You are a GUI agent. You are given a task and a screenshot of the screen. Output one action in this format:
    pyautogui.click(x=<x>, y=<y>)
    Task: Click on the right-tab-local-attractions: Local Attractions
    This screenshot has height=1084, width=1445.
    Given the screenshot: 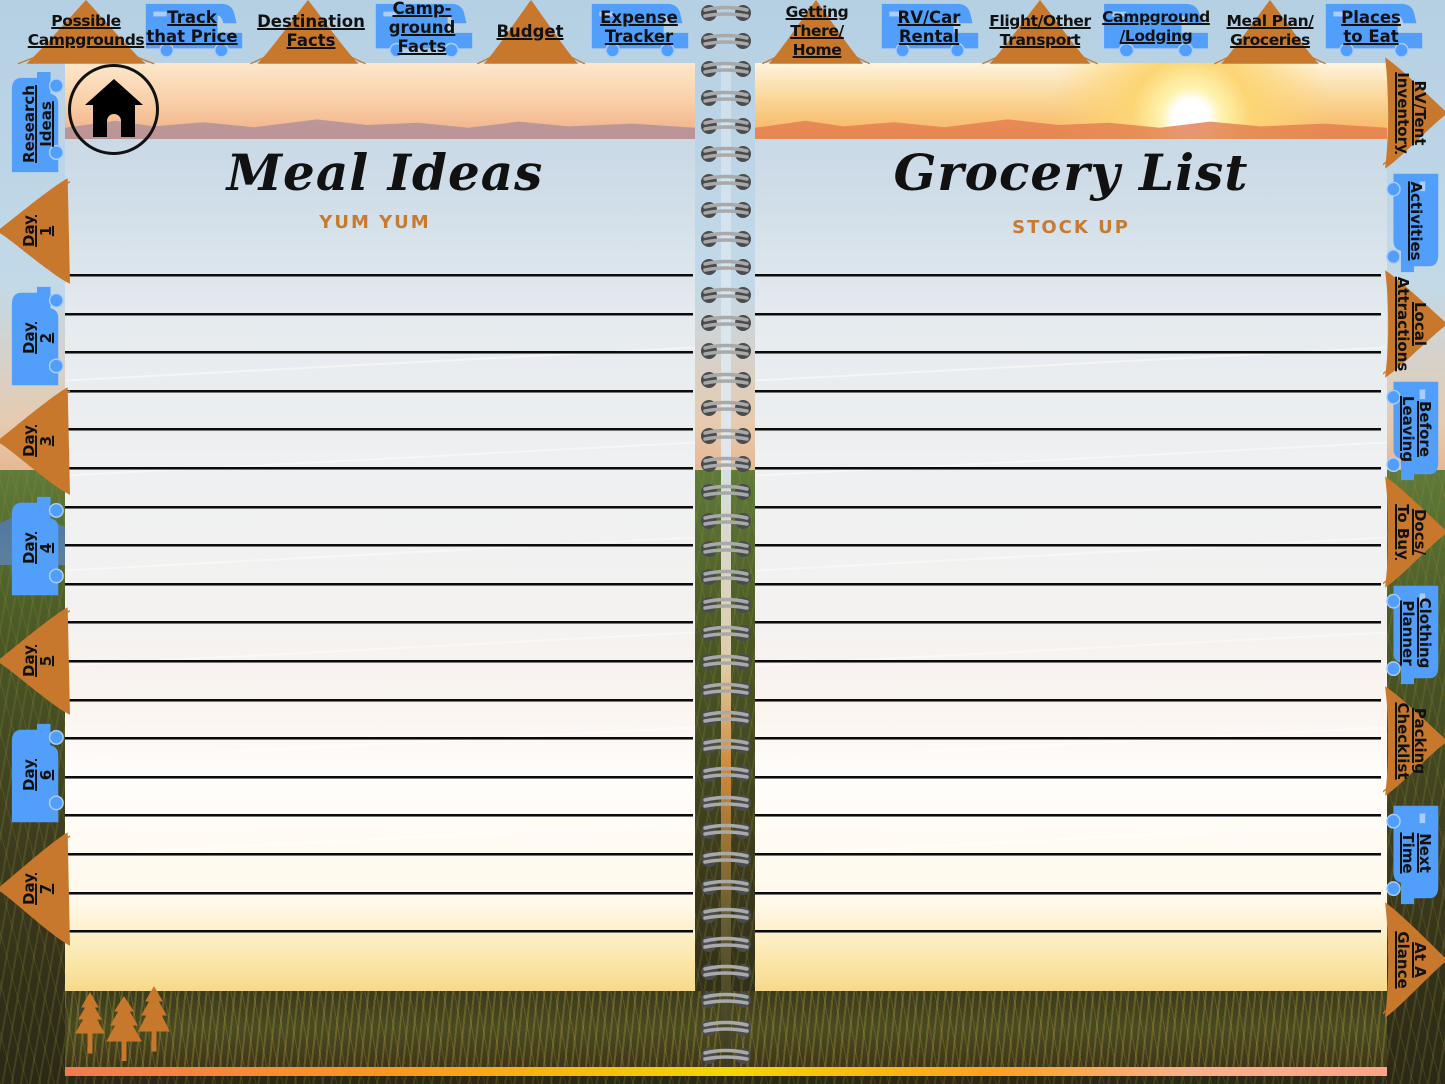 What is the action you would take?
    pyautogui.click(x=1414, y=324)
    